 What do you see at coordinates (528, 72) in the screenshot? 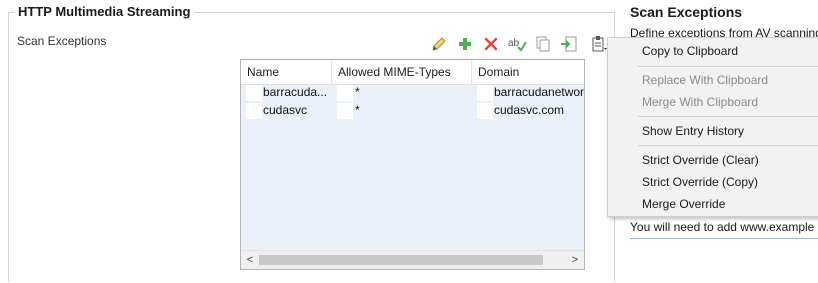
I see `column-header-domain: Domain` at bounding box center [528, 72].